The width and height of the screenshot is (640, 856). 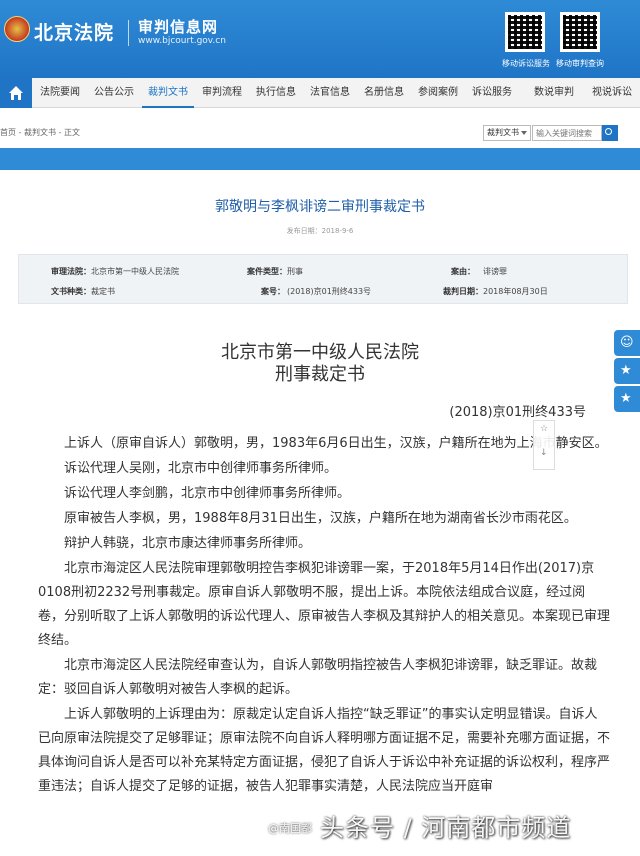 I want to click on watermark-weibo: @南国都, so click(x=290, y=828).